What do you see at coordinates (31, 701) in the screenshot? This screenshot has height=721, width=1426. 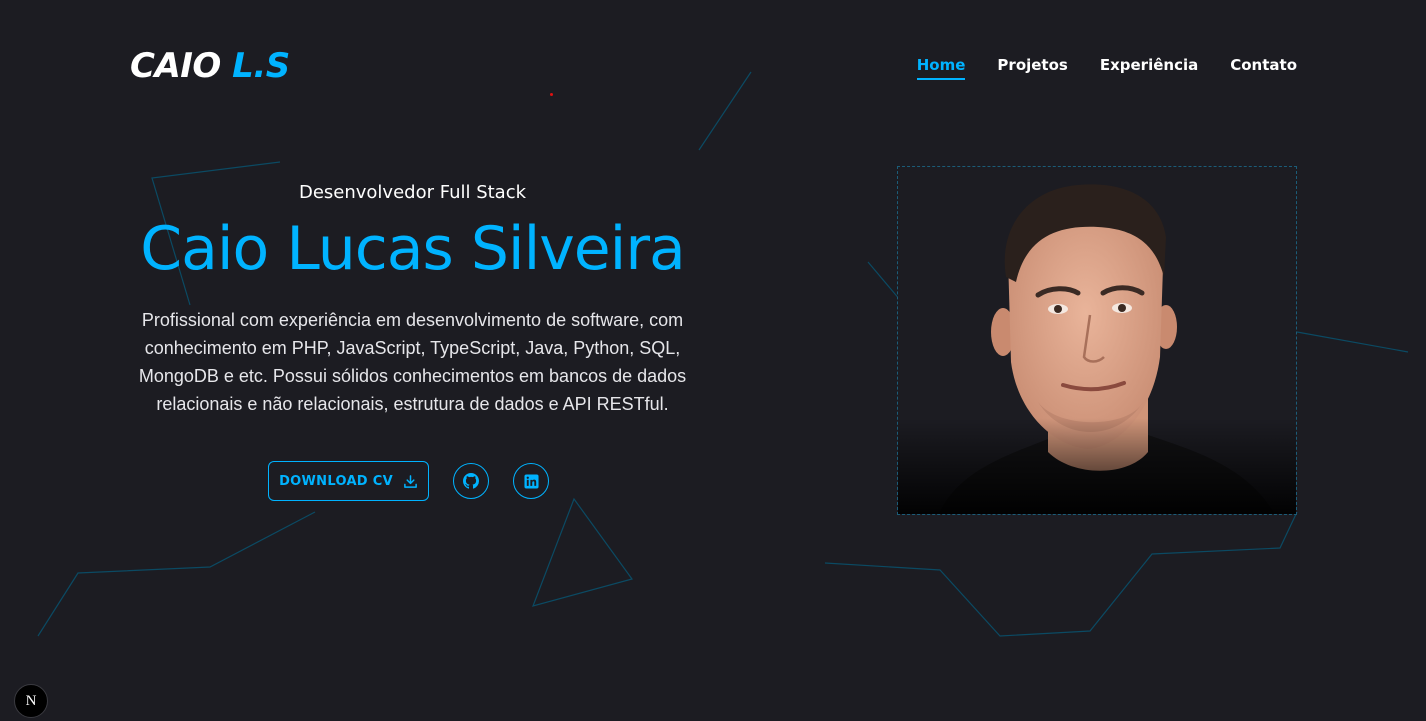 I see `dev-badge: N` at bounding box center [31, 701].